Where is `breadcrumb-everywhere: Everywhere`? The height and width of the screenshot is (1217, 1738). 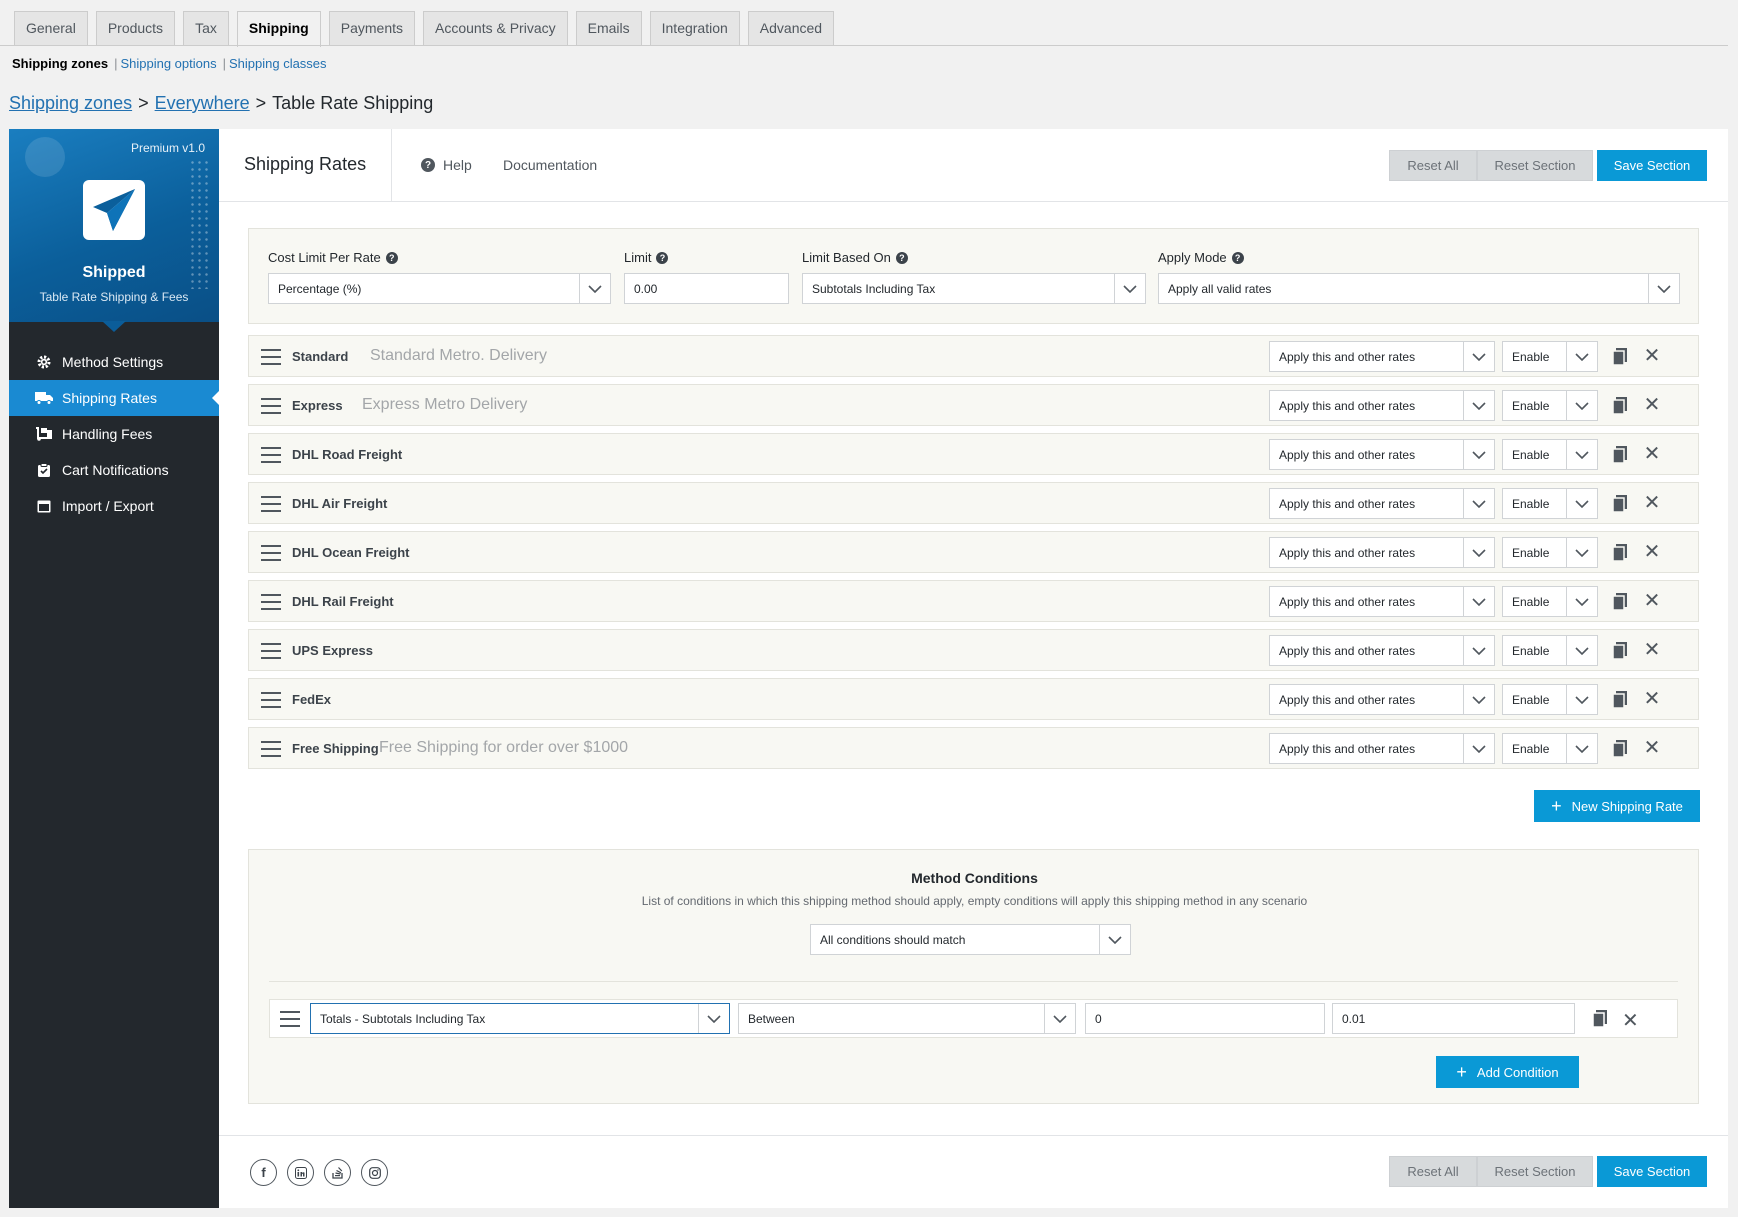
breadcrumb-everywhere: Everywhere is located at coordinates (202, 103).